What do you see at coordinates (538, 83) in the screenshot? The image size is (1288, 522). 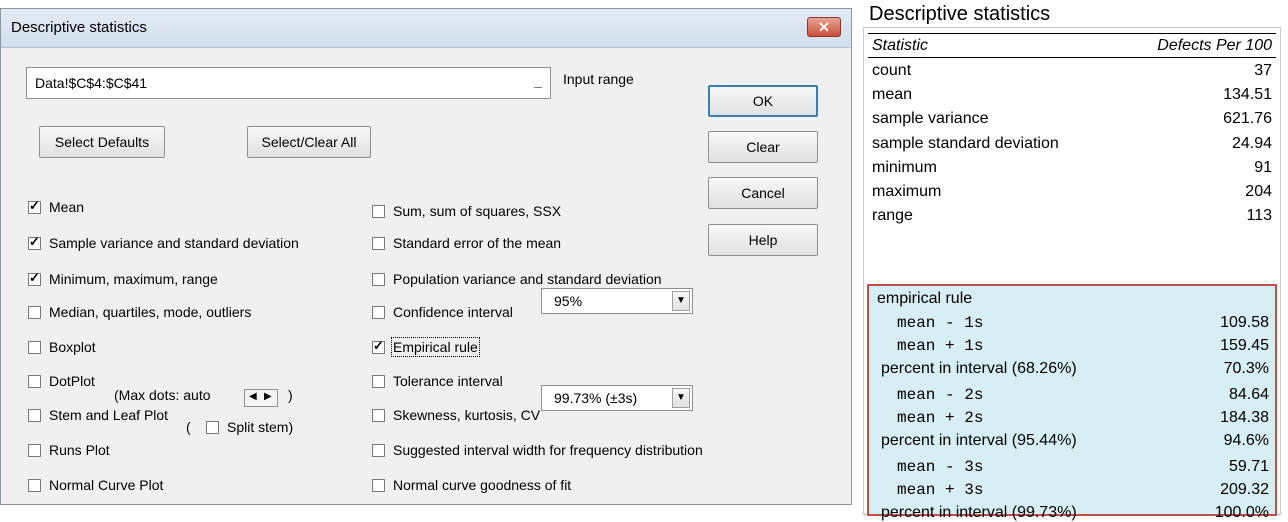 I see `collapse-dialog-icon: _` at bounding box center [538, 83].